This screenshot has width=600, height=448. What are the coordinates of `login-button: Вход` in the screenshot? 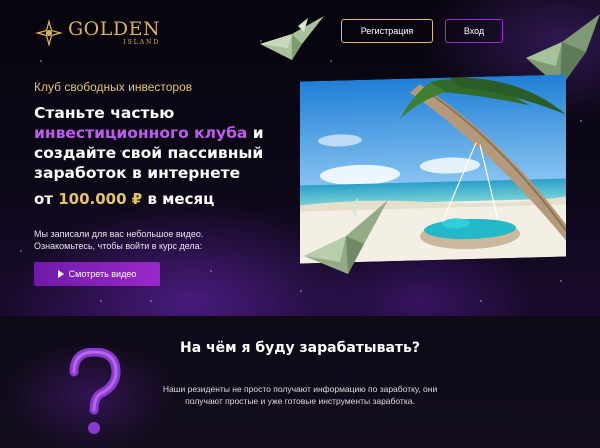 It's located at (474, 31).